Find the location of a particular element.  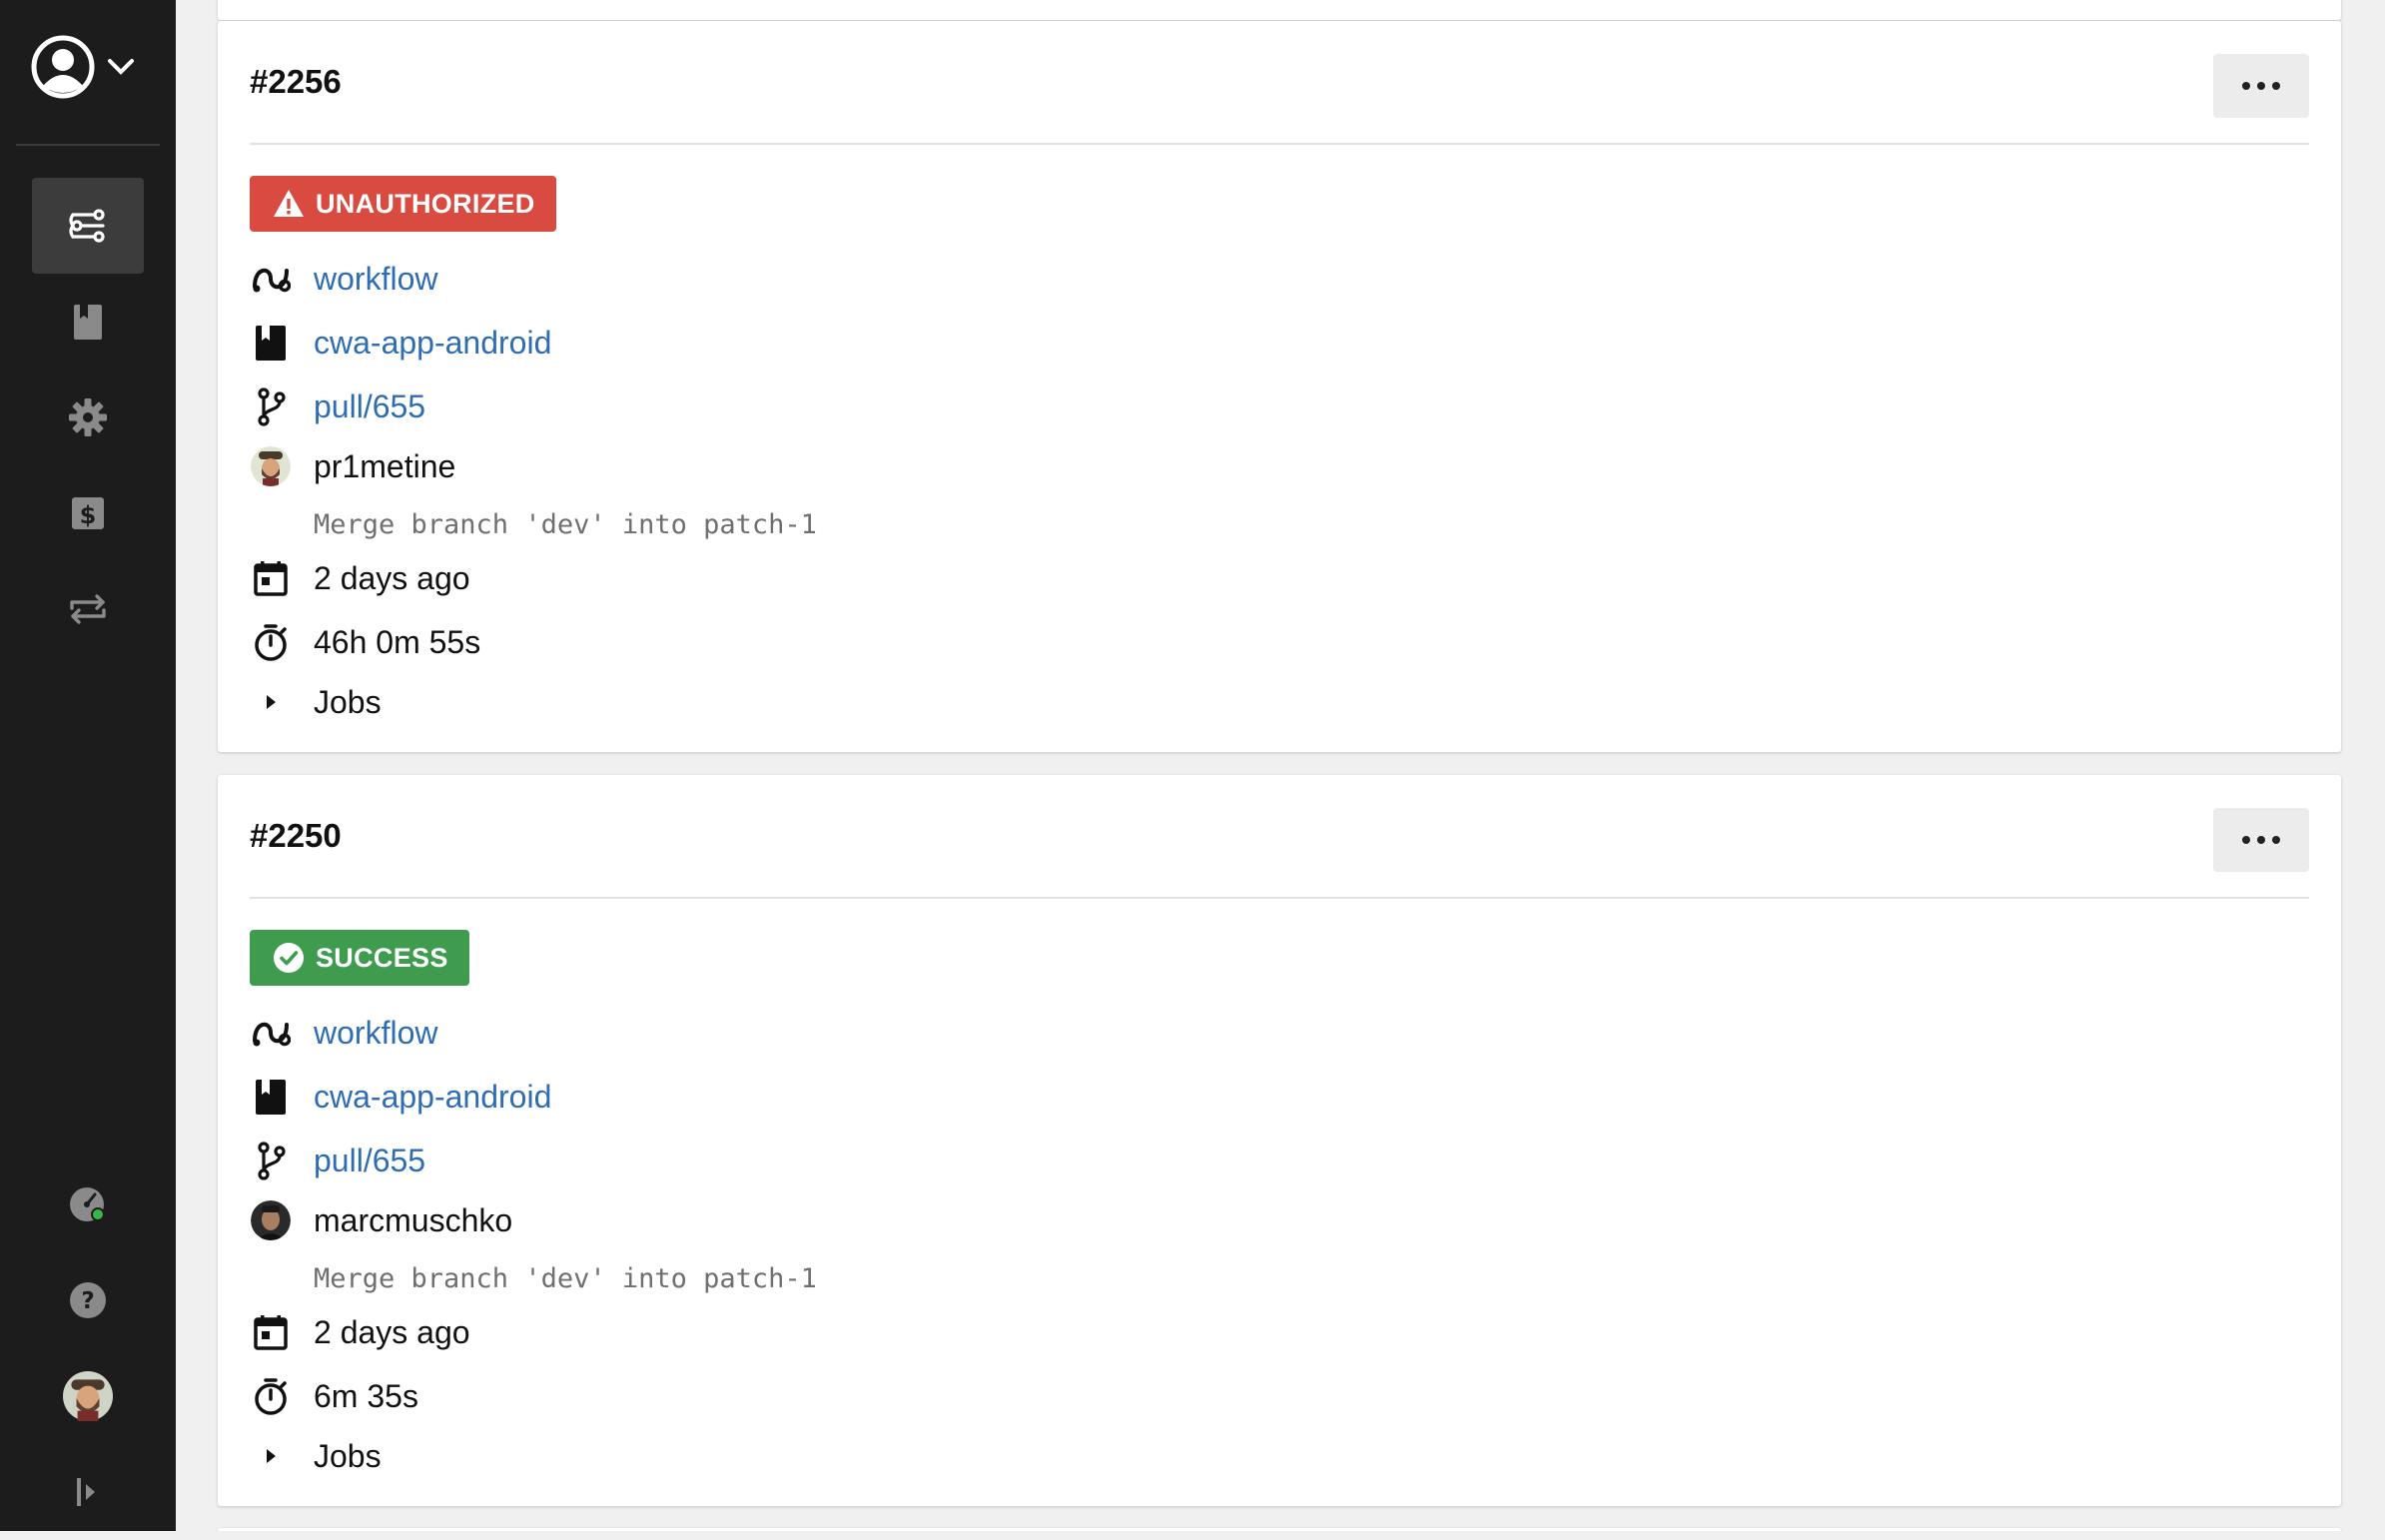

sidebar-item-transfer is located at coordinates (88, 609).